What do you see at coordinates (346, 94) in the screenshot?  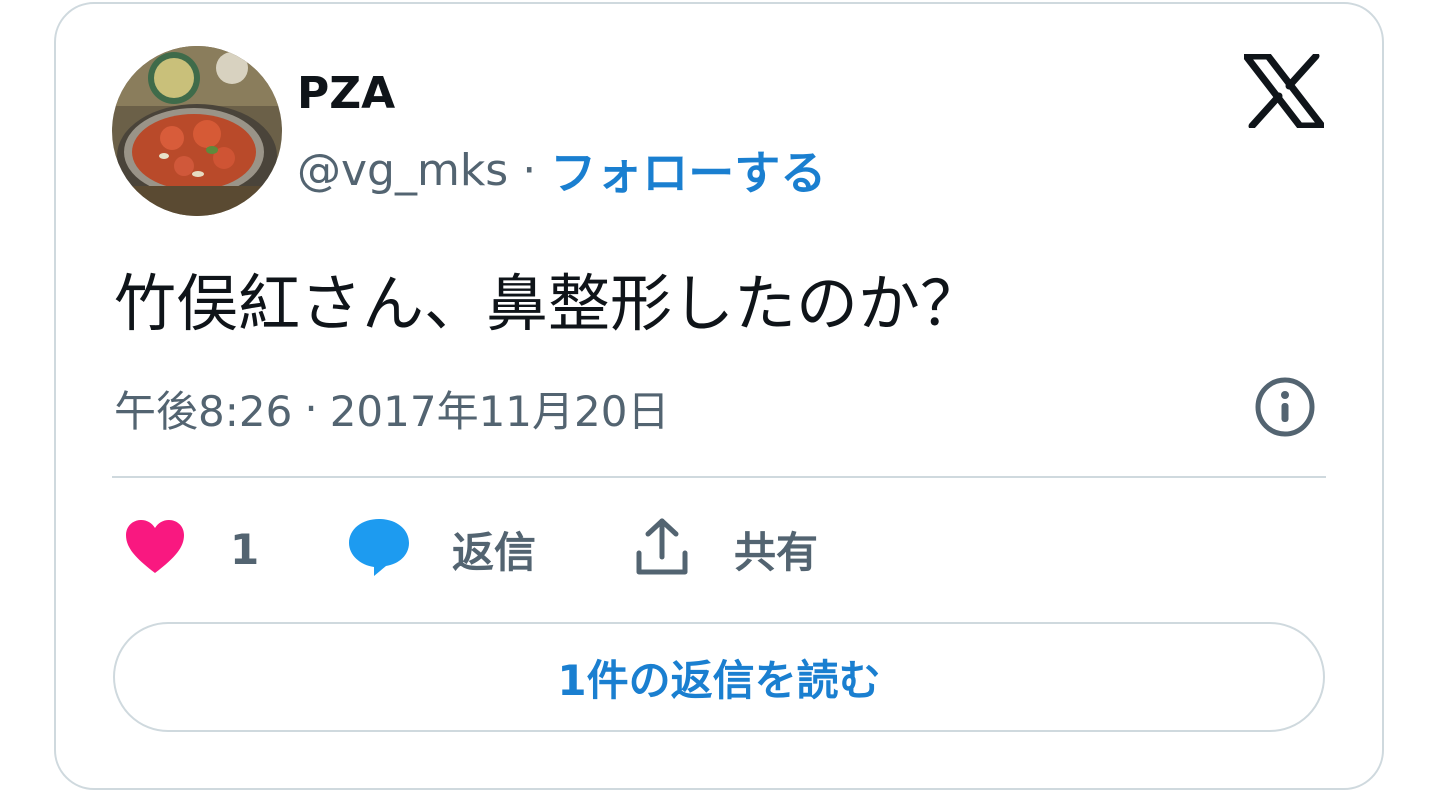 I see `author-display-name: PZA` at bounding box center [346, 94].